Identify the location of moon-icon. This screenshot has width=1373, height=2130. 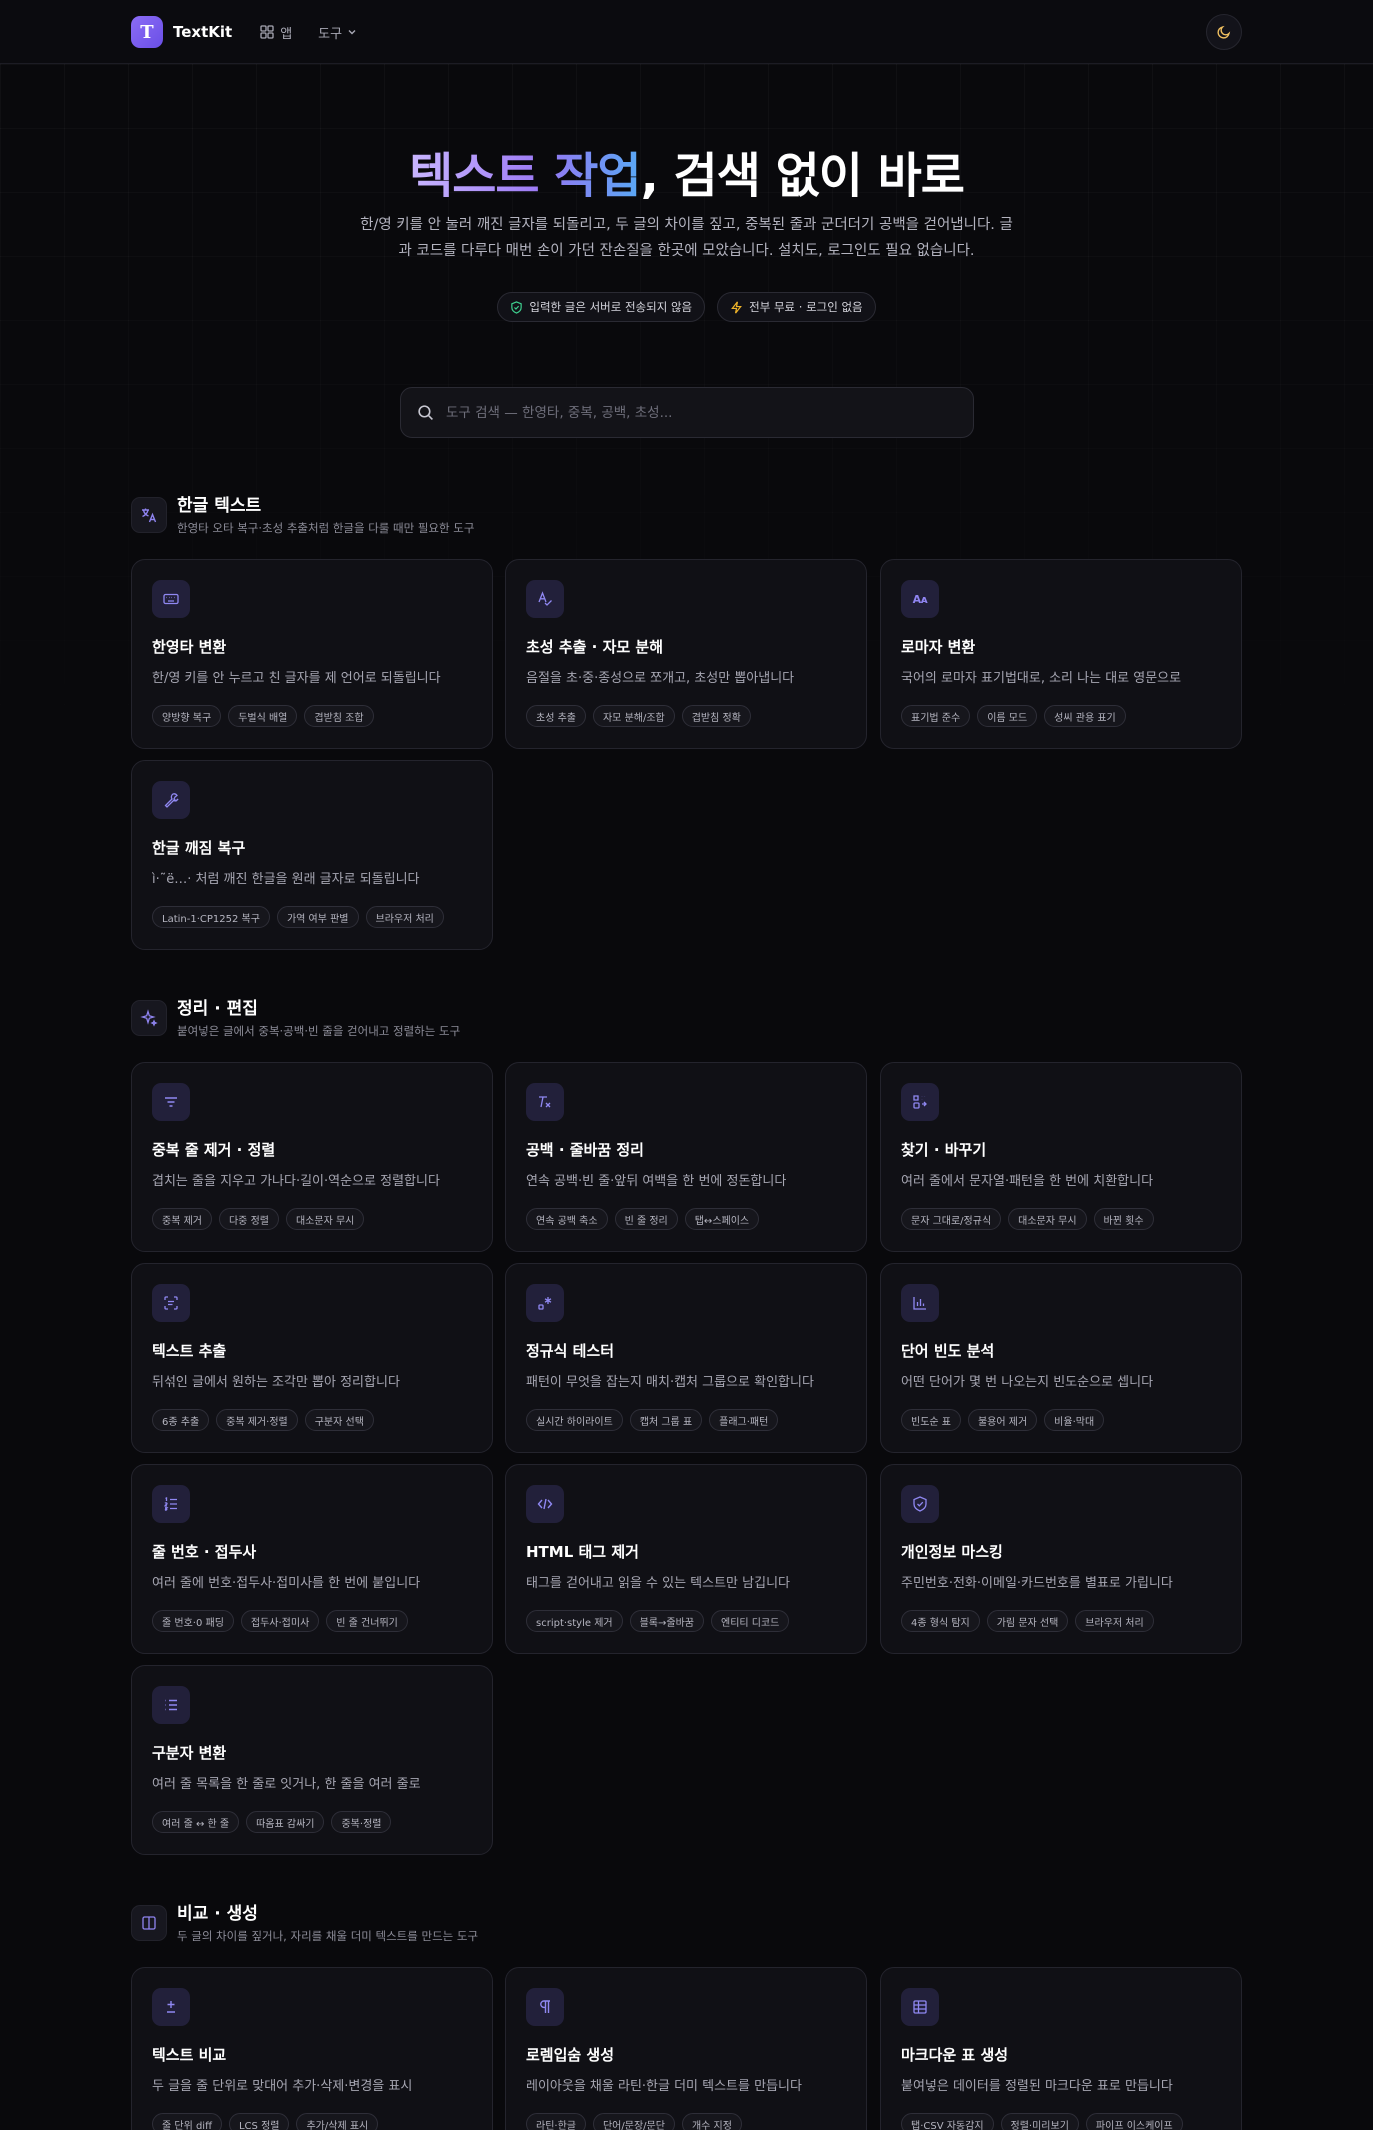
(1224, 32).